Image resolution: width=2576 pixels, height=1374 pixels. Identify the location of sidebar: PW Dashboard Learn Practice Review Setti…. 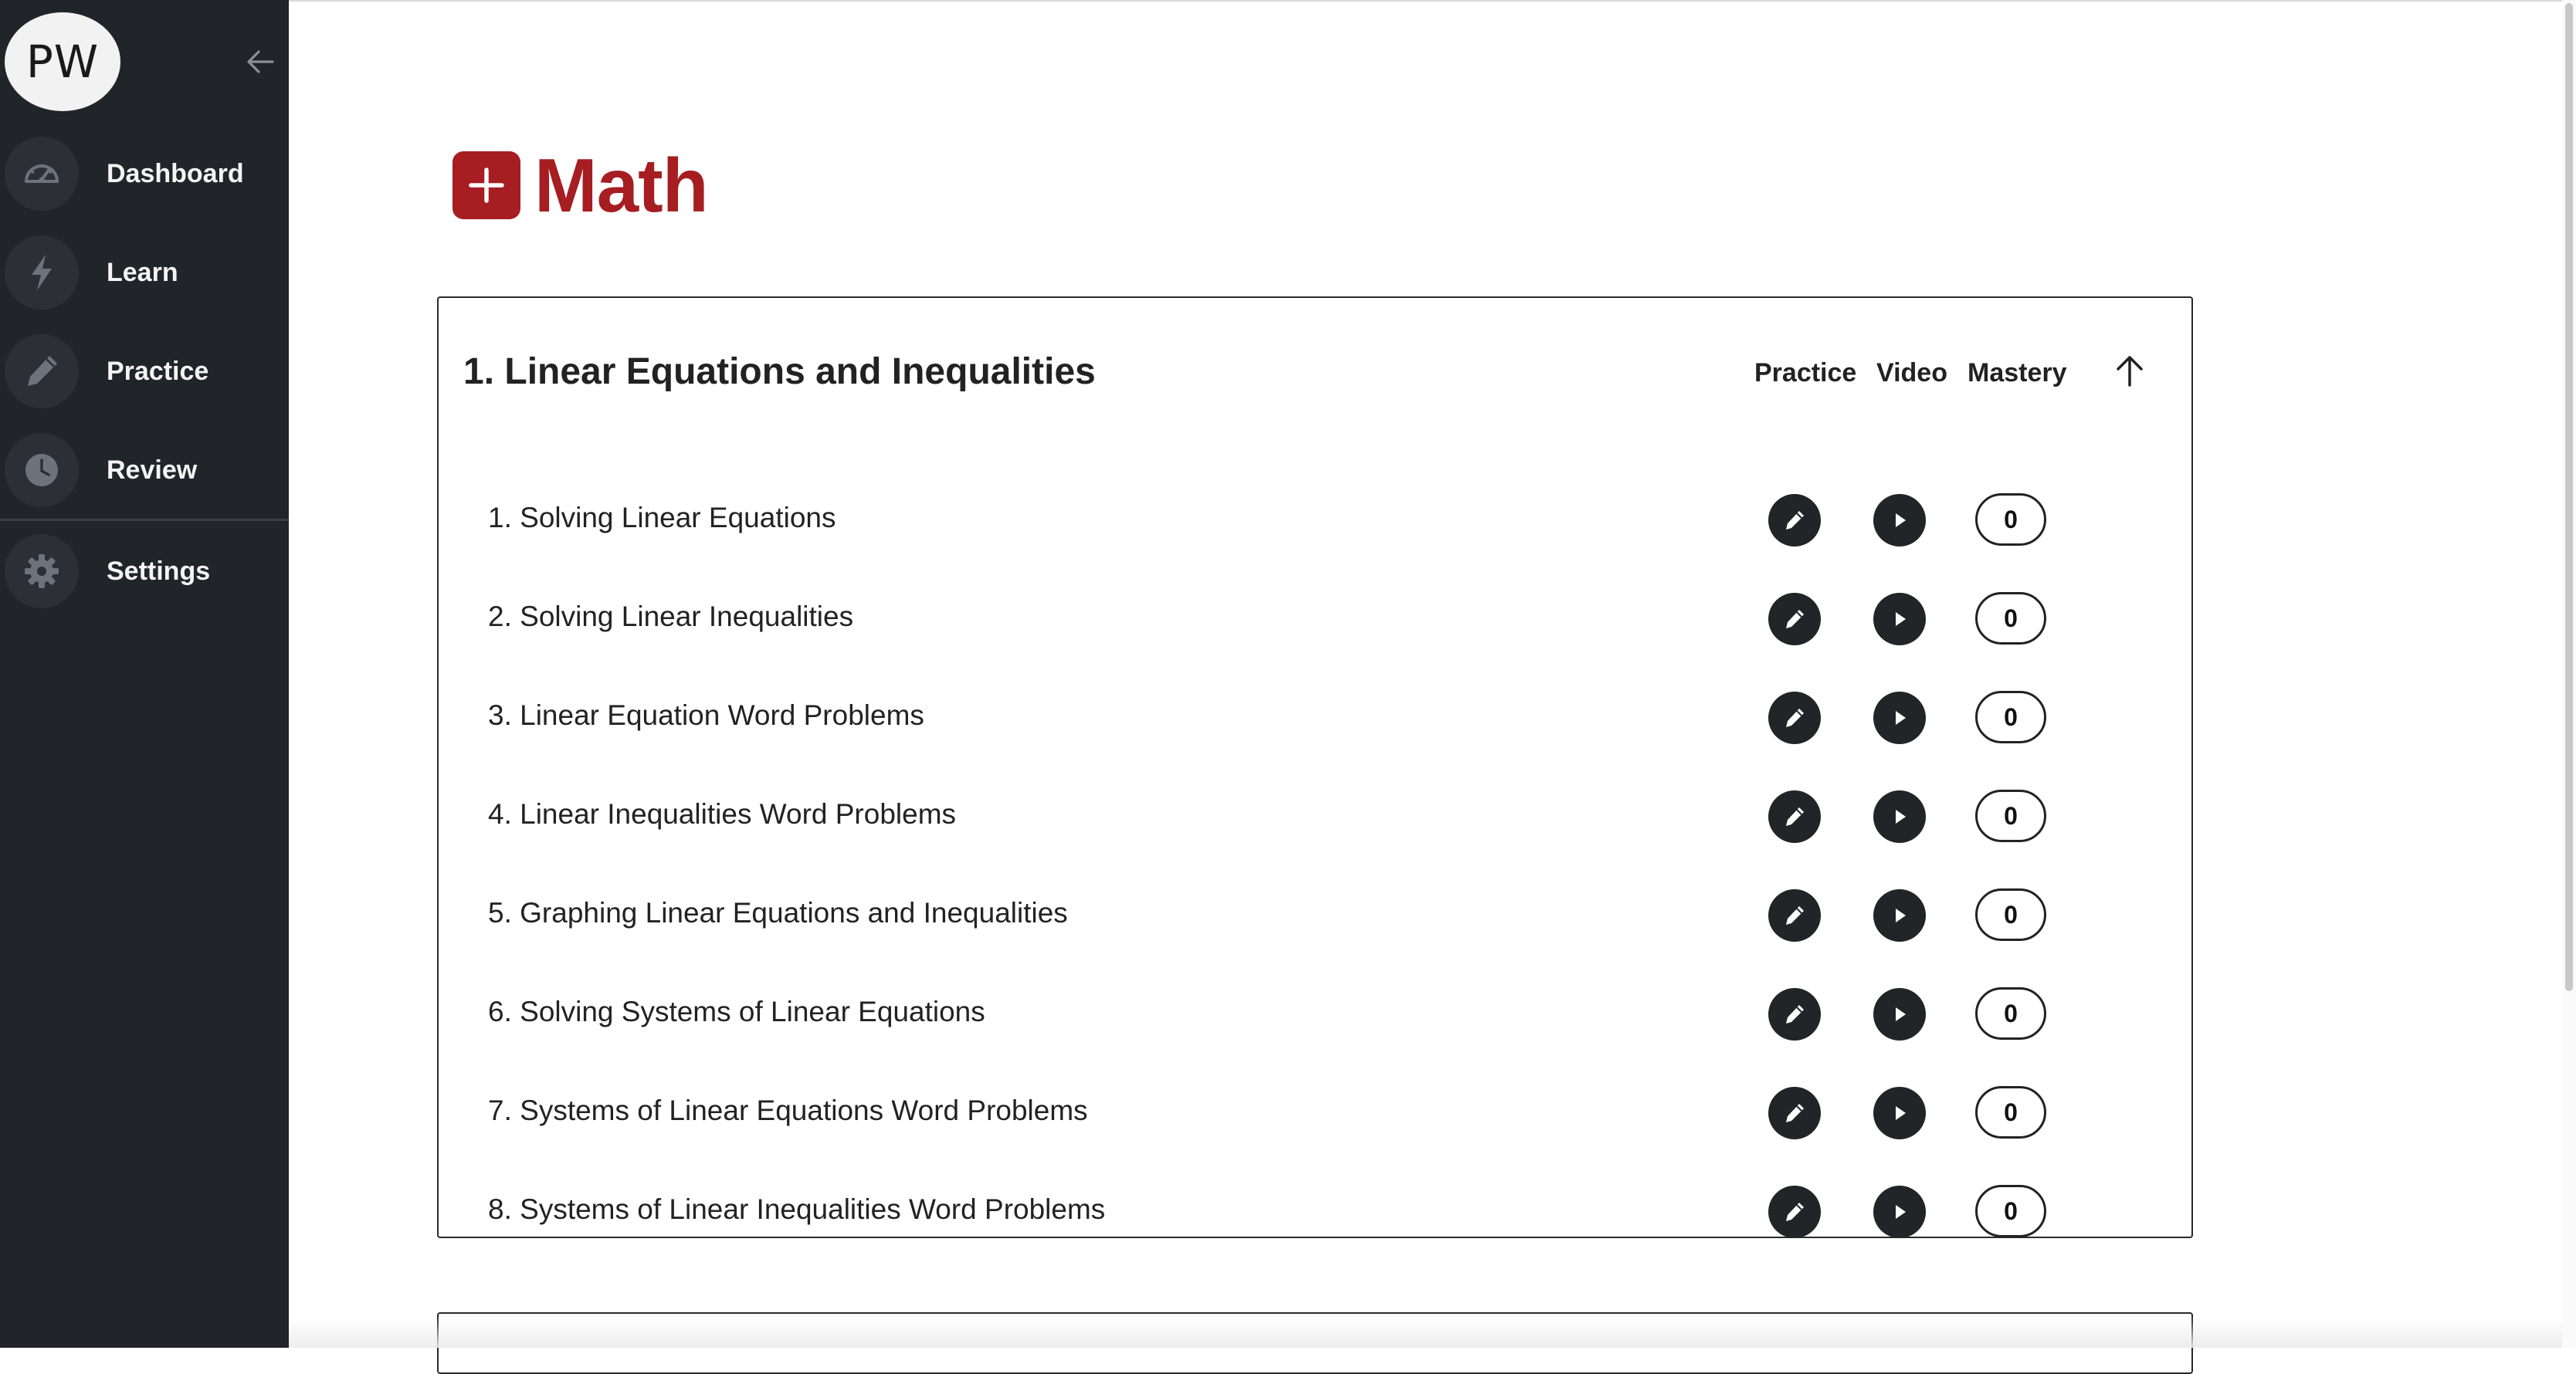
(144, 674).